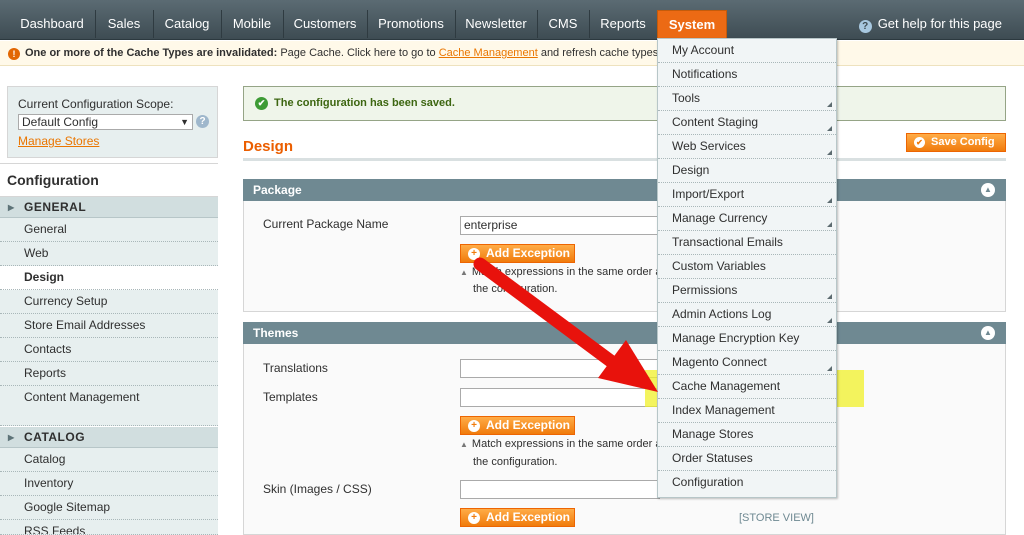  What do you see at coordinates (488, 53) in the screenshot?
I see `notice-cache-management-link: Cache Management` at bounding box center [488, 53].